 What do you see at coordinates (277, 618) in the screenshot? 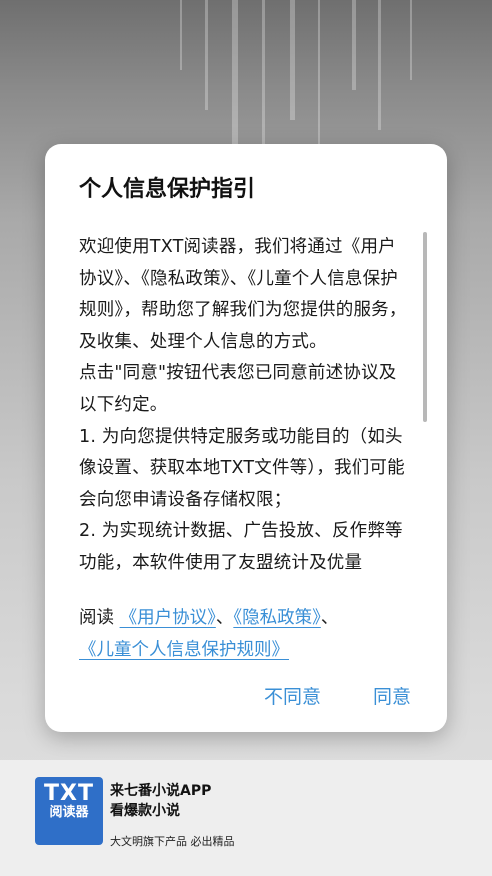
I see `privacy-policy-link: 《隐私政策》` at bounding box center [277, 618].